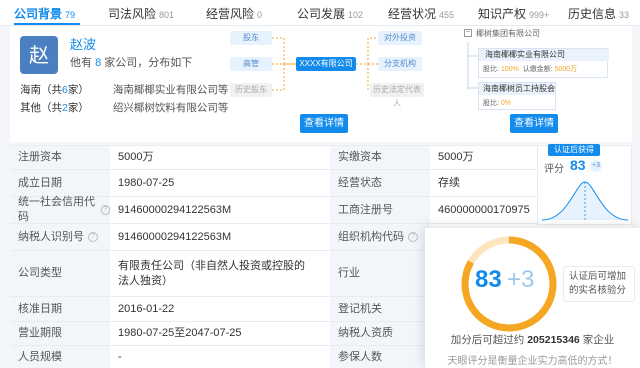 The image size is (640, 368). What do you see at coordinates (397, 95) in the screenshot?
I see `diagram-history-legal: 历史法定代表人` at bounding box center [397, 95].